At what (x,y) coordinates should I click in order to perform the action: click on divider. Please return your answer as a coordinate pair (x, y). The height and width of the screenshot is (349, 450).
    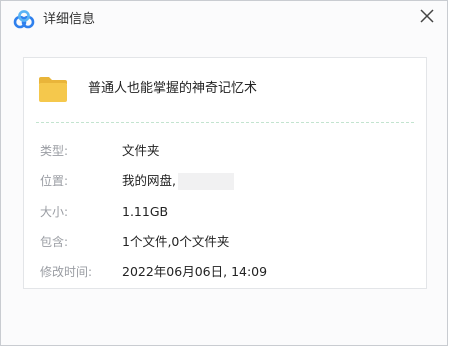
    Looking at the image, I should click on (225, 122).